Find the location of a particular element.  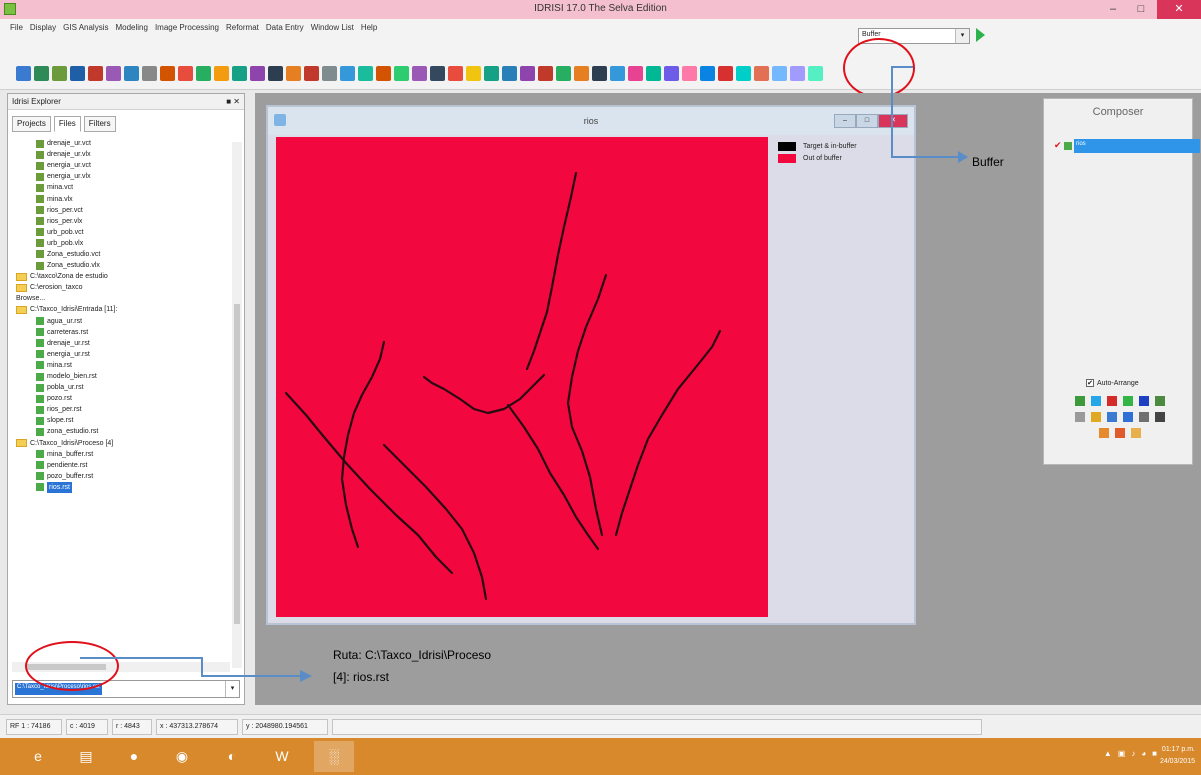

tree-scroll-thumb is located at coordinates (237, 464).